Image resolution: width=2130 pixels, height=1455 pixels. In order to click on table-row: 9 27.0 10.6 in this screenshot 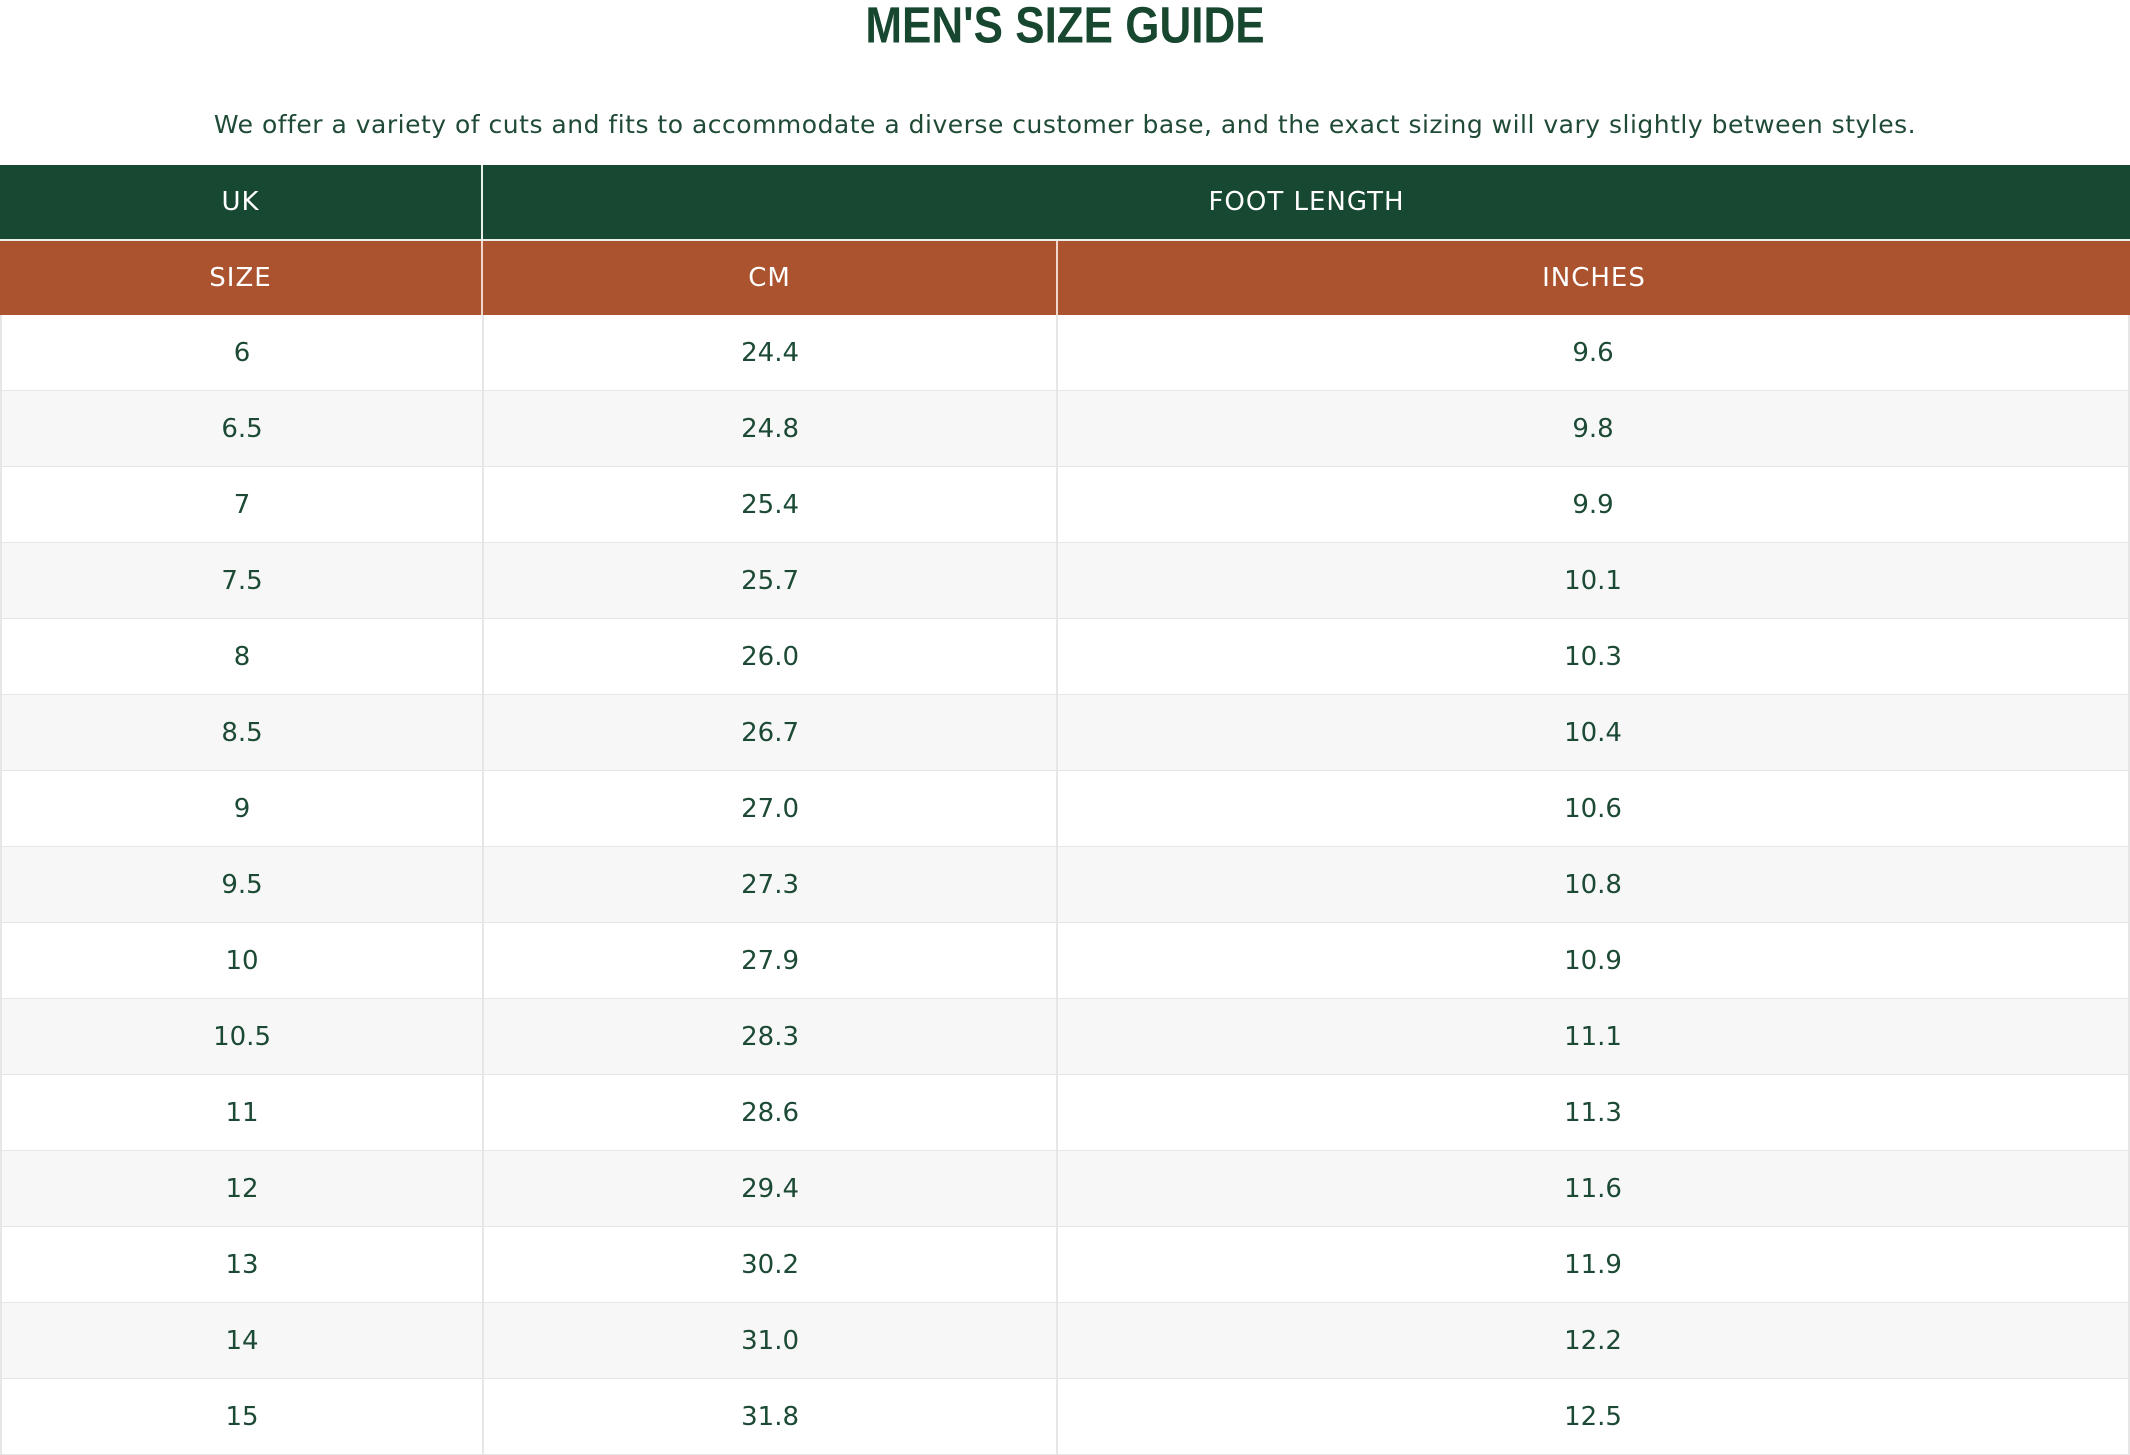, I will do `click(1065, 809)`.